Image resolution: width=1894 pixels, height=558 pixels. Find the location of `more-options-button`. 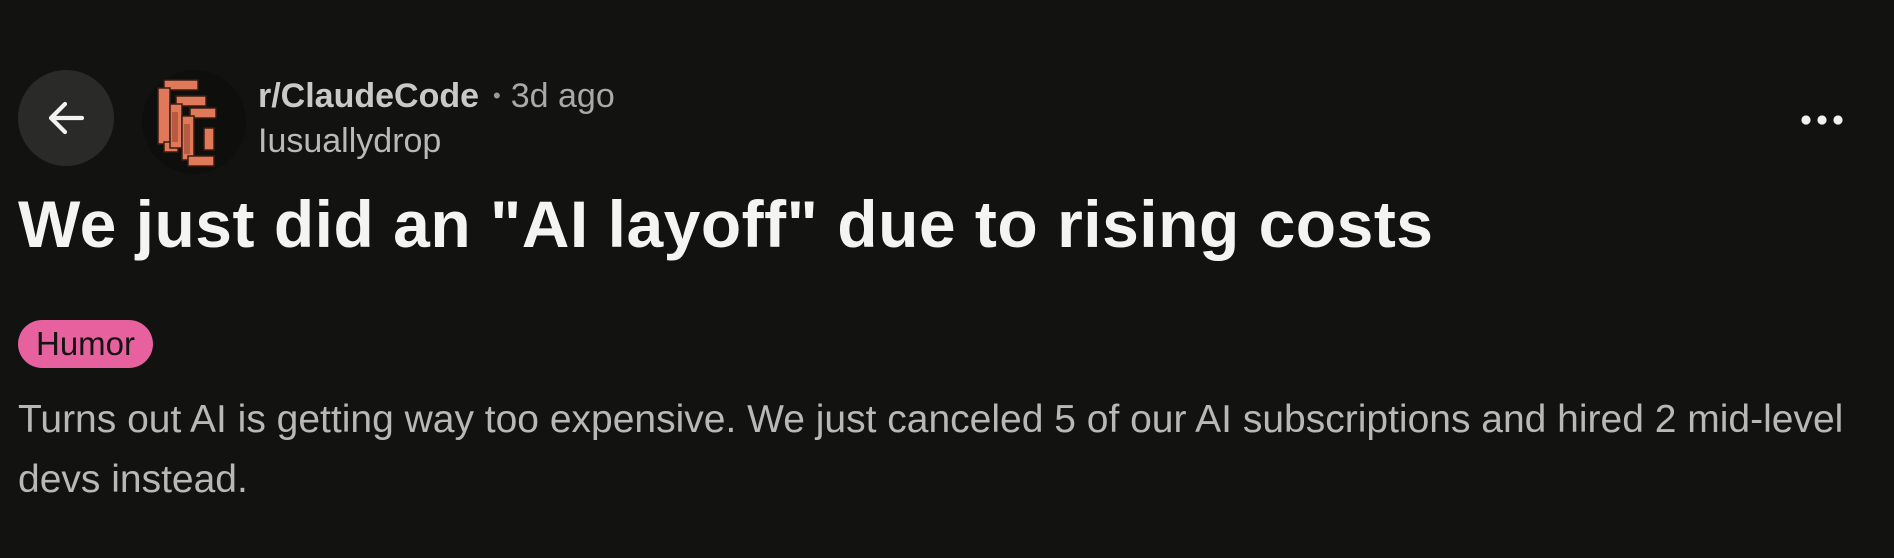

more-options-button is located at coordinates (1822, 120).